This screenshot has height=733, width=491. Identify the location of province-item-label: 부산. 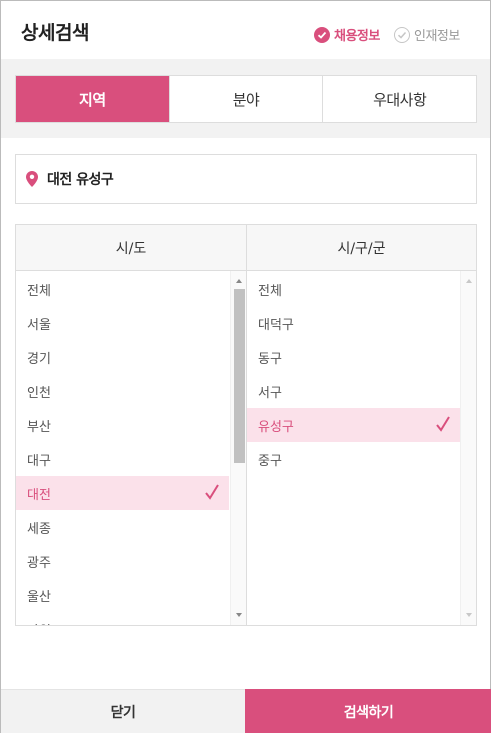
(39, 427).